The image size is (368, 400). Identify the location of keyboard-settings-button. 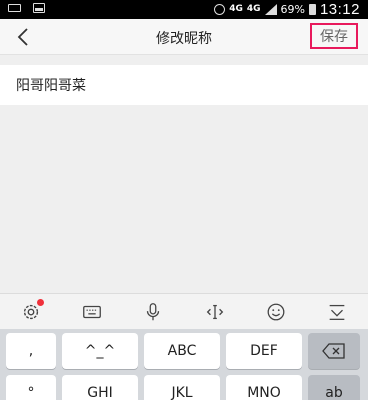
(31, 312).